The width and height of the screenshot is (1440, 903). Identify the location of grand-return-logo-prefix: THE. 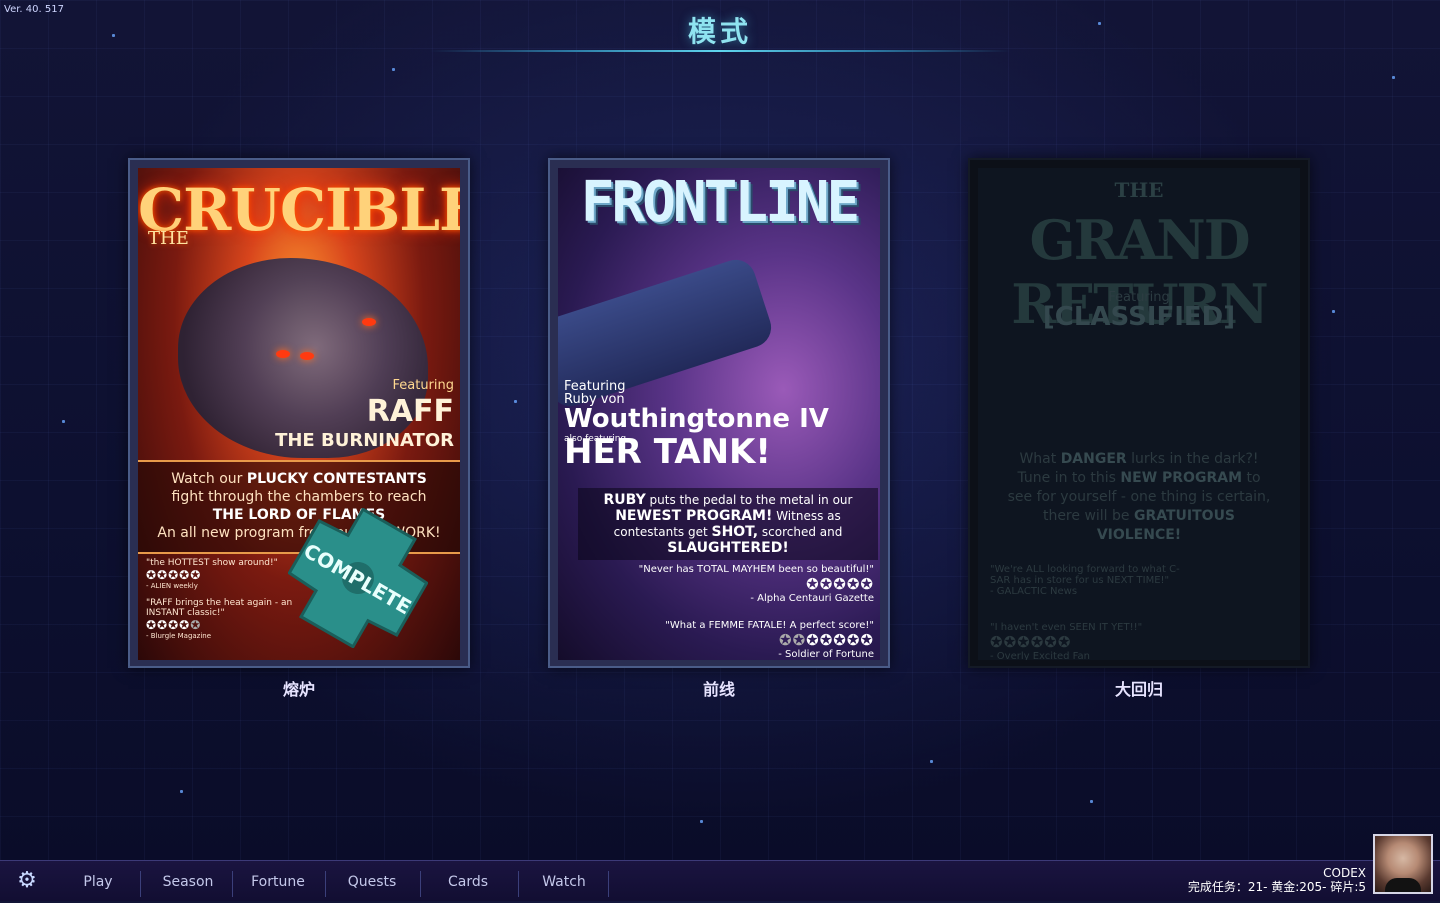
(1139, 190).